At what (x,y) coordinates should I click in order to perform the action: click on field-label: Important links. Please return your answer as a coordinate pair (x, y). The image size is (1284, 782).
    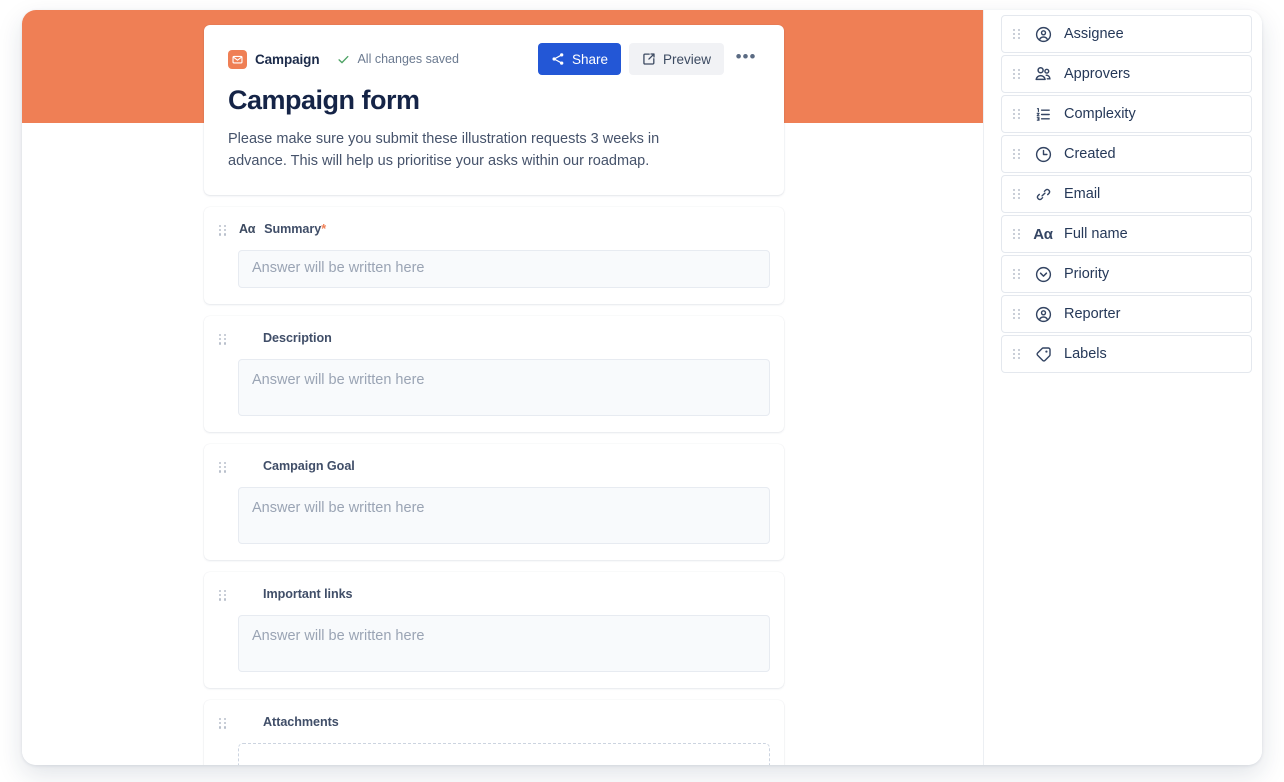
    Looking at the image, I should click on (308, 593).